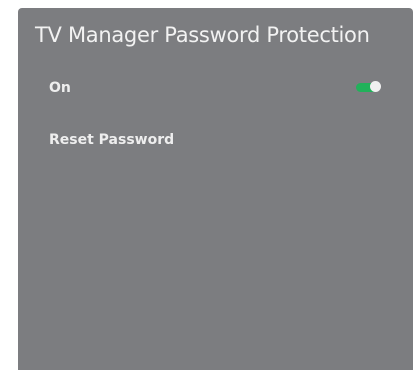 Image resolution: width=413 pixels, height=370 pixels. What do you see at coordinates (215, 88) in the screenshot?
I see `password-on-option: On` at bounding box center [215, 88].